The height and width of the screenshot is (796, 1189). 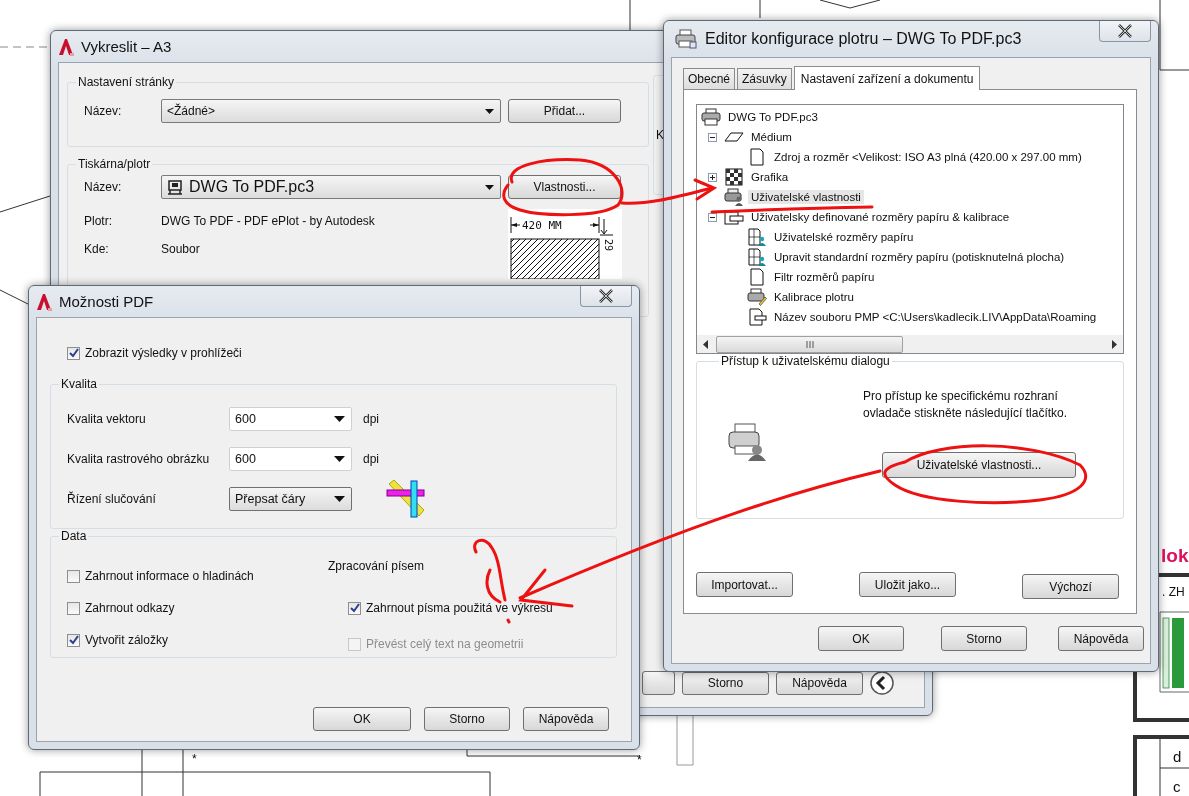 What do you see at coordinates (882, 683) in the screenshot?
I see `collapse-icon` at bounding box center [882, 683].